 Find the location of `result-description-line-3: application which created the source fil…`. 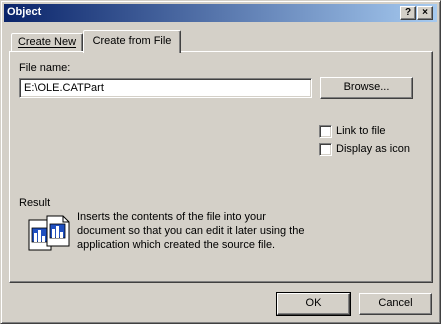

result-description-line-3: application which created the source fil… is located at coordinates (176, 245).